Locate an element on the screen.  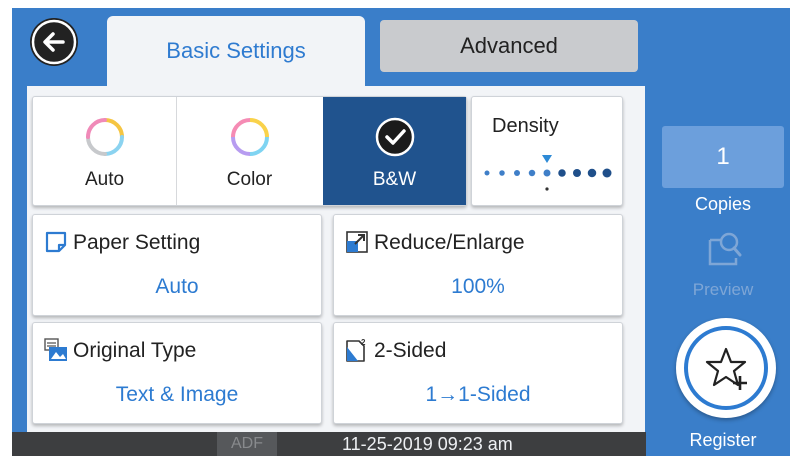
density-button: Density is located at coordinates (547, 151).